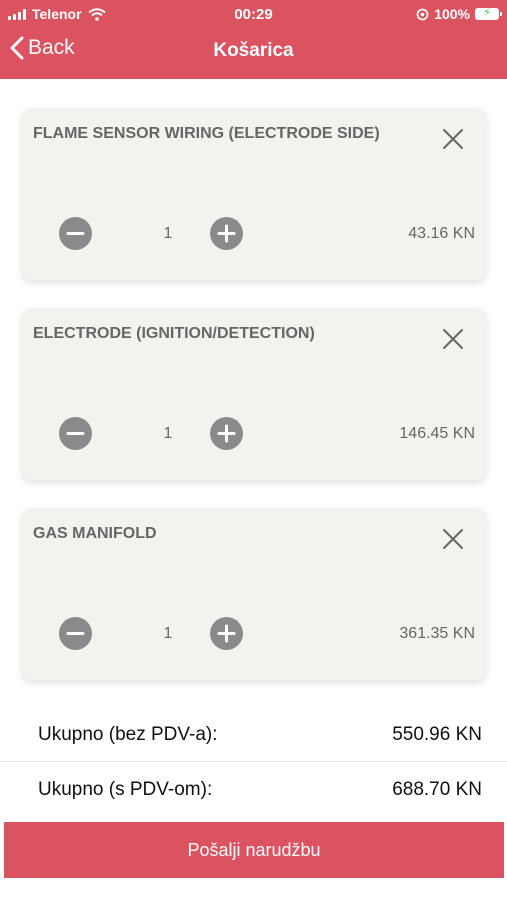 The image size is (507, 900). What do you see at coordinates (452, 14) in the screenshot?
I see `battery-percent: 100%` at bounding box center [452, 14].